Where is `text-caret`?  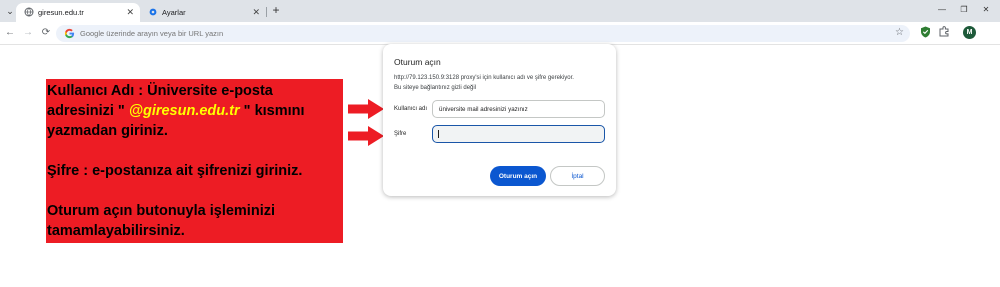 text-caret is located at coordinates (438, 134).